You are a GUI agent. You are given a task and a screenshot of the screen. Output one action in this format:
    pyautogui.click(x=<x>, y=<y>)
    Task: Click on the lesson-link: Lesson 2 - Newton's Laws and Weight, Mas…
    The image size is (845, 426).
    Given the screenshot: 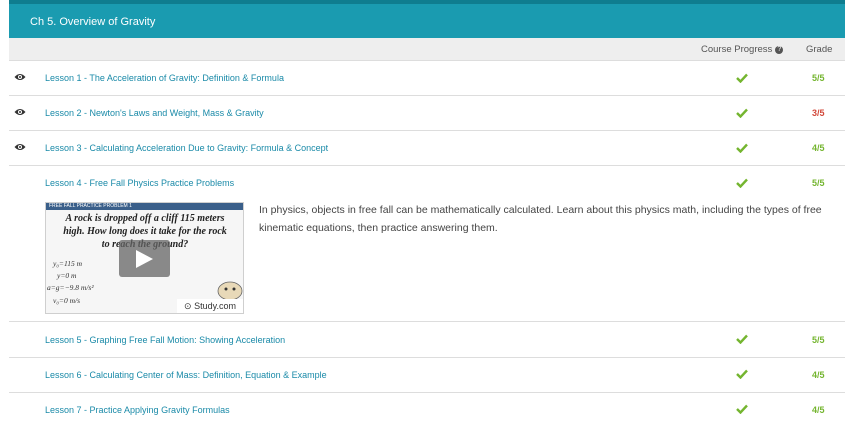 What is the action you would take?
    pyautogui.click(x=154, y=113)
    